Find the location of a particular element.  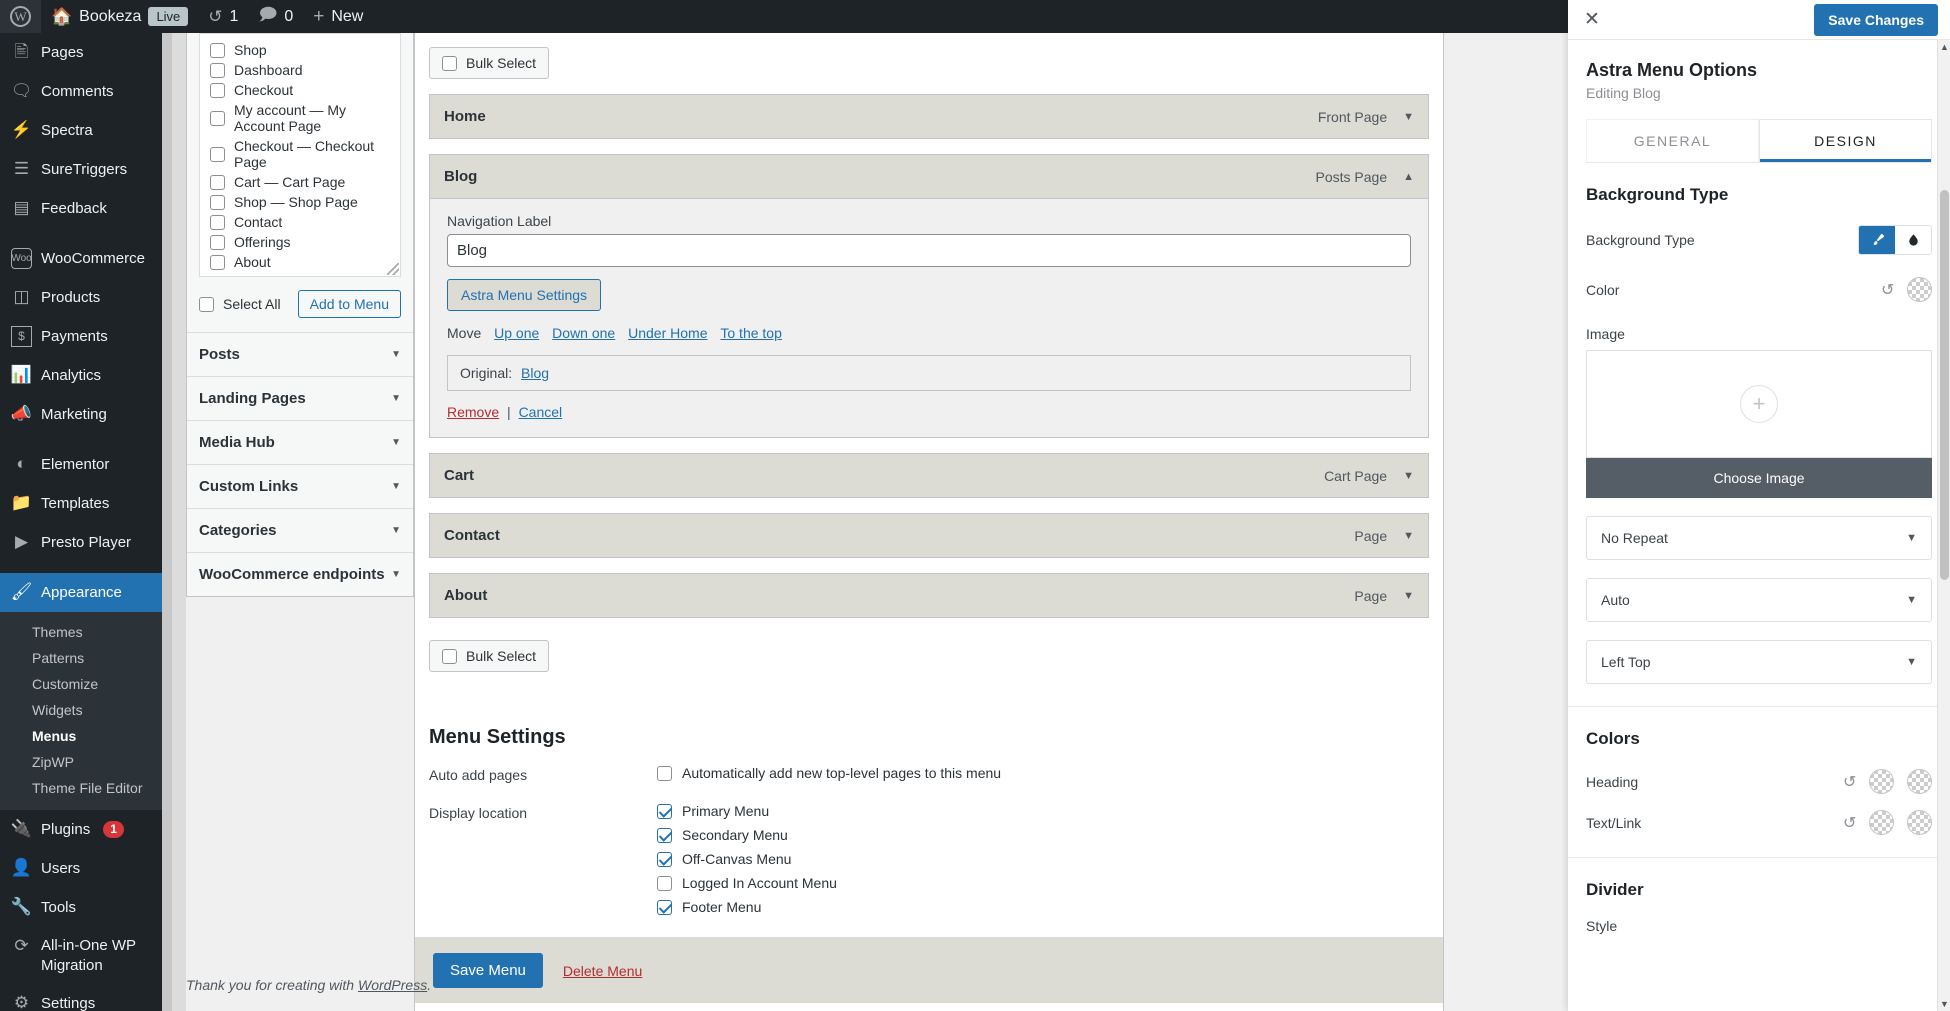

sidebar-item-elementor: ◐ Elementor is located at coordinates (81, 464).